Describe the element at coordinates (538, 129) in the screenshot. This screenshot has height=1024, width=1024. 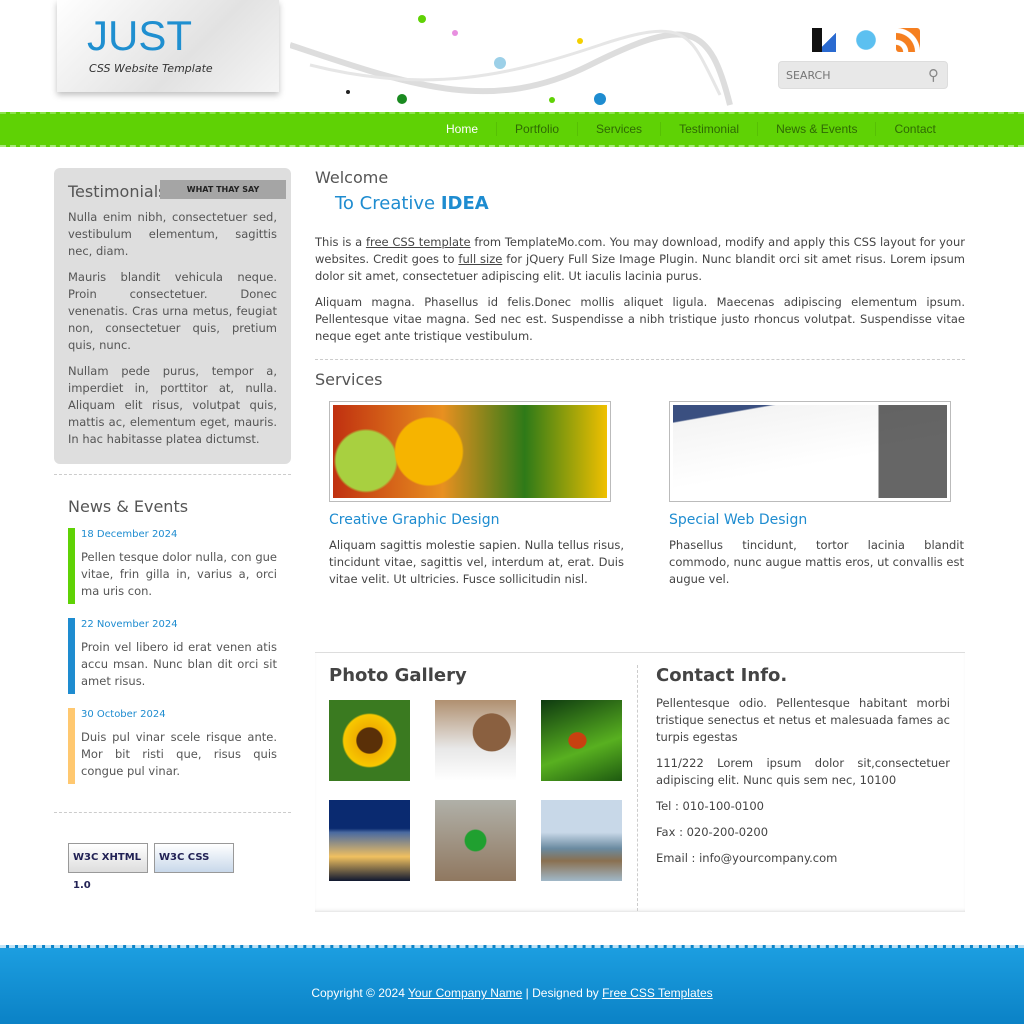
I see `nav-item-portfolio: Portfolio` at that location.